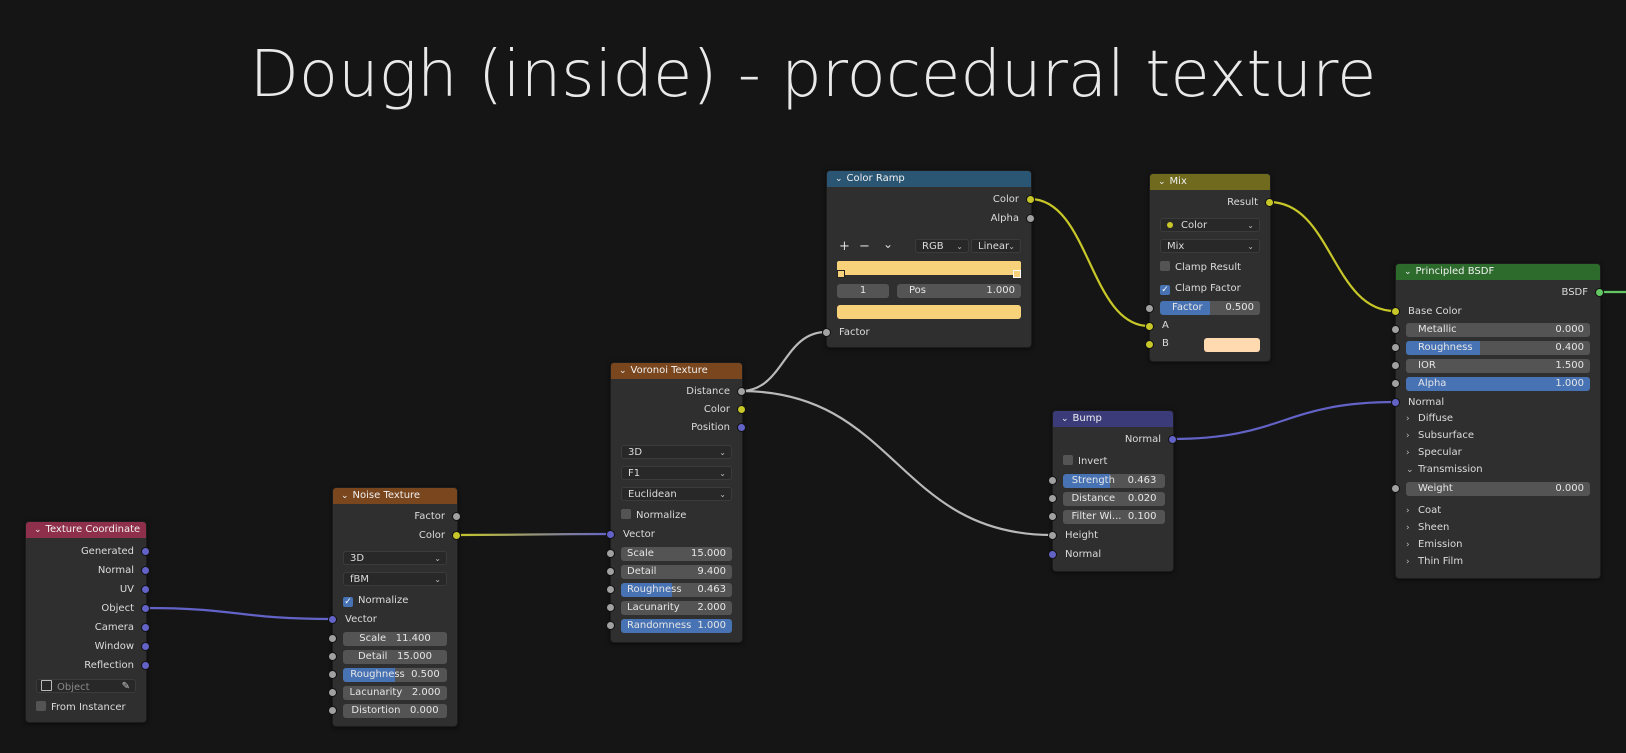 Image resolution: width=1626 pixels, height=753 pixels. I want to click on ramp-stop-handle-left, so click(841, 274).